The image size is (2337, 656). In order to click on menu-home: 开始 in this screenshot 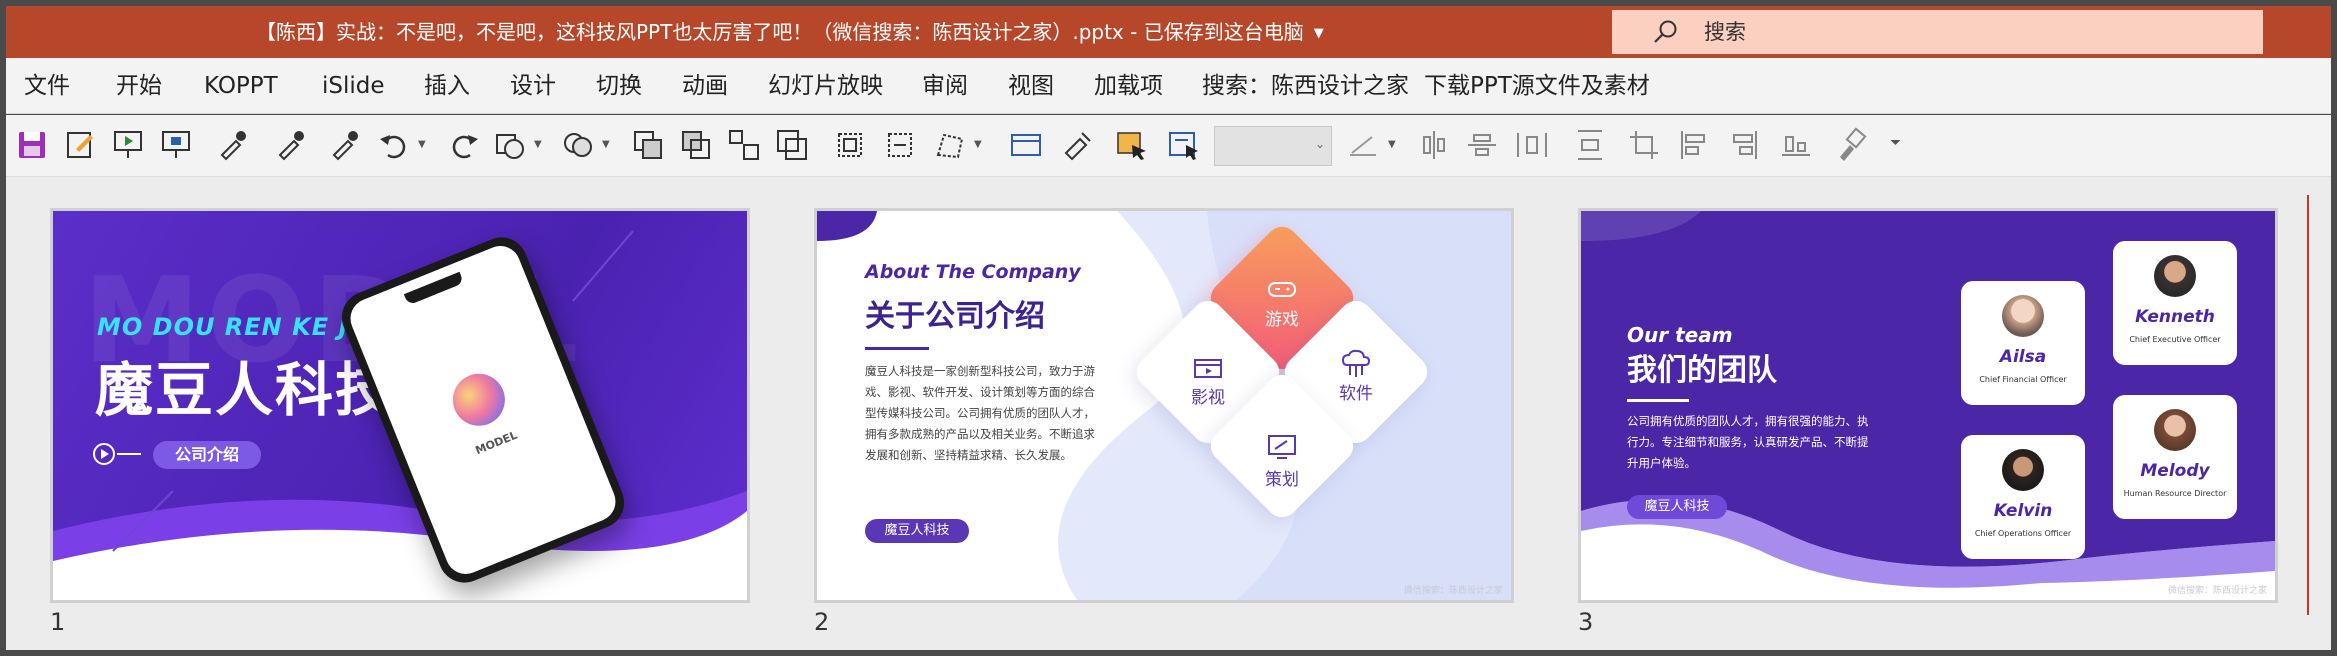, I will do `click(139, 86)`.